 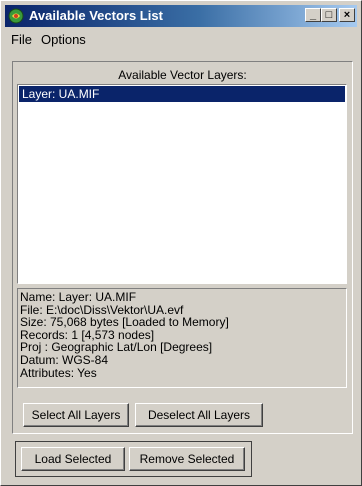 What do you see at coordinates (313, 15) in the screenshot?
I see `minimize-button: _` at bounding box center [313, 15].